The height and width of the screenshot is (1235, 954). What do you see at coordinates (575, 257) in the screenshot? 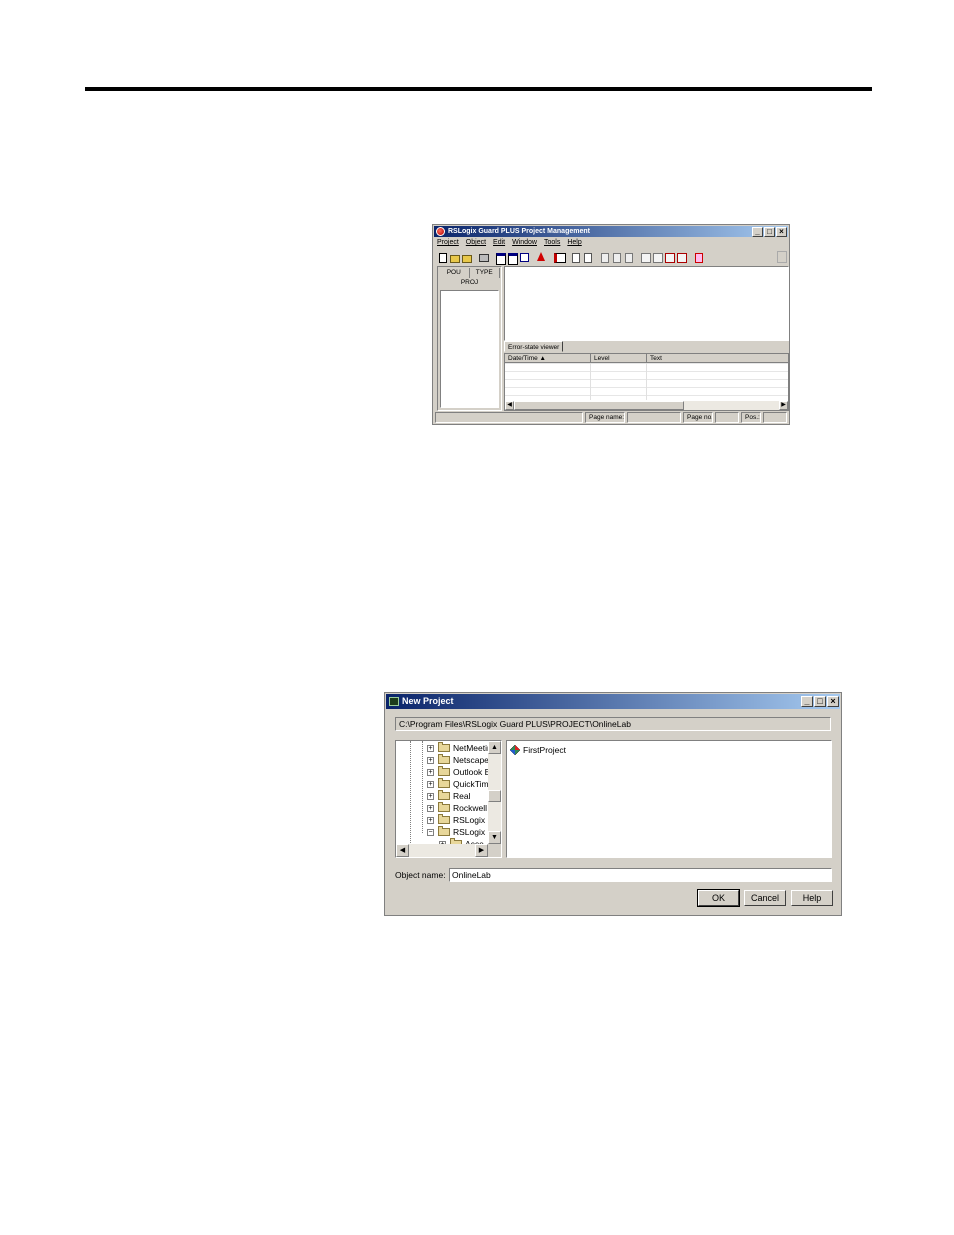
I see `document-icon` at bounding box center [575, 257].